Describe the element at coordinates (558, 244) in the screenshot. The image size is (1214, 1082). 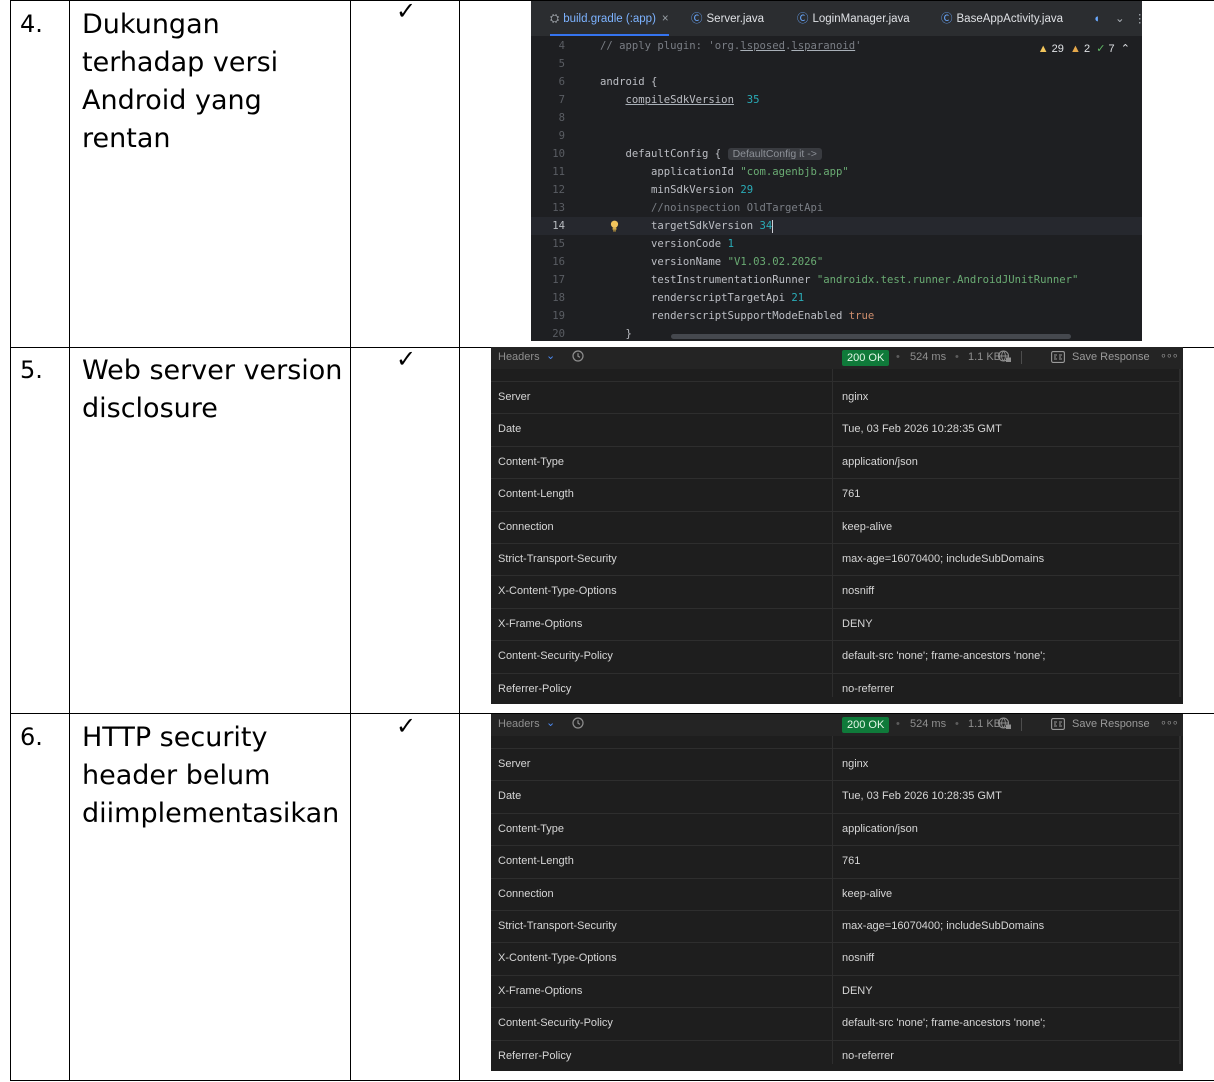
I see `line-number: 15` at that location.